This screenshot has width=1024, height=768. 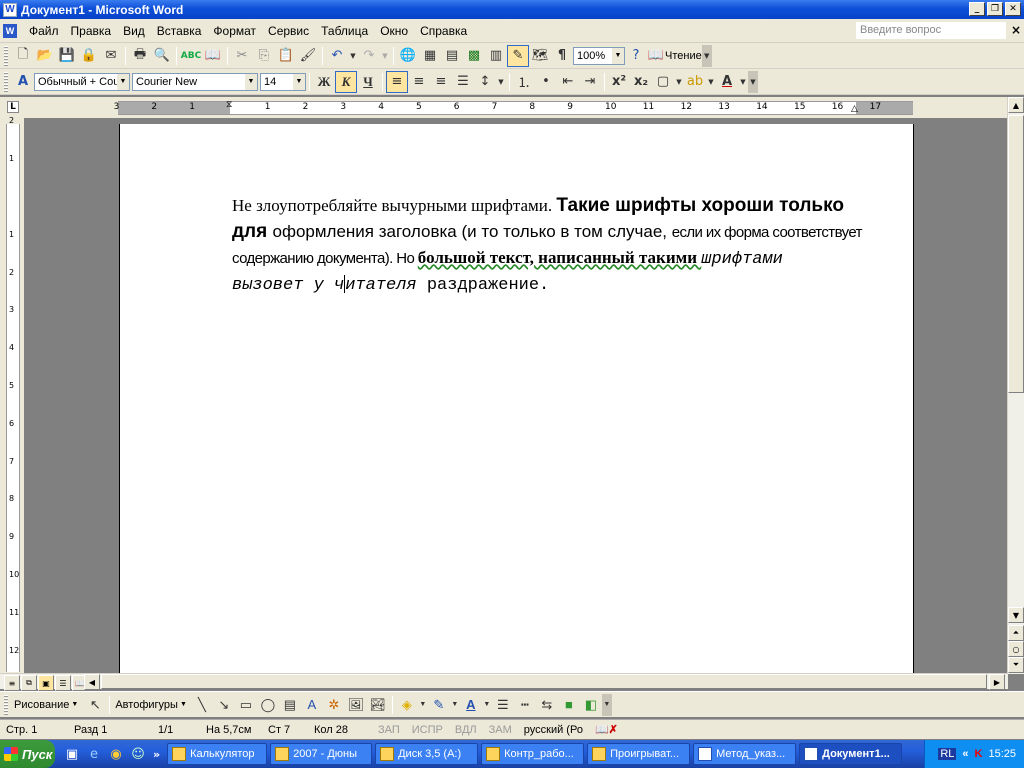 I want to click on show-hide-icon: ¶, so click(x=562, y=56).